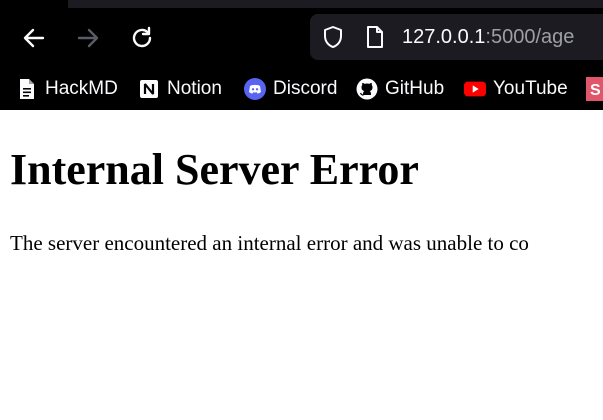 This screenshot has width=603, height=420. I want to click on bookmark-label: Notion, so click(194, 88).